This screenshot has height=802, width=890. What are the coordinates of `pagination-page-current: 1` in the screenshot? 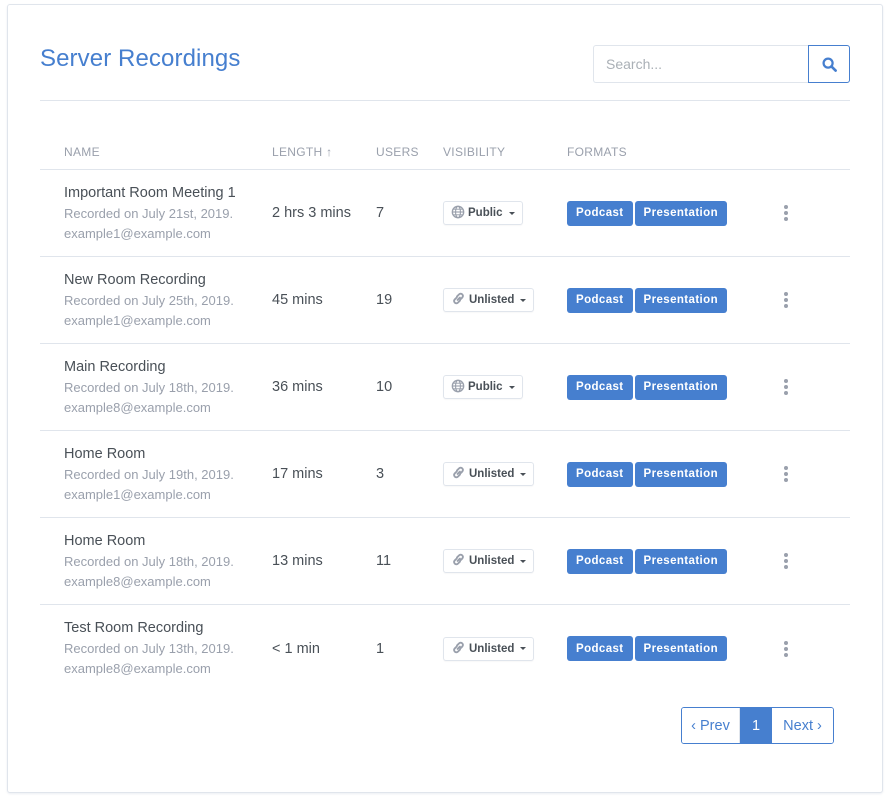 It's located at (756, 725).